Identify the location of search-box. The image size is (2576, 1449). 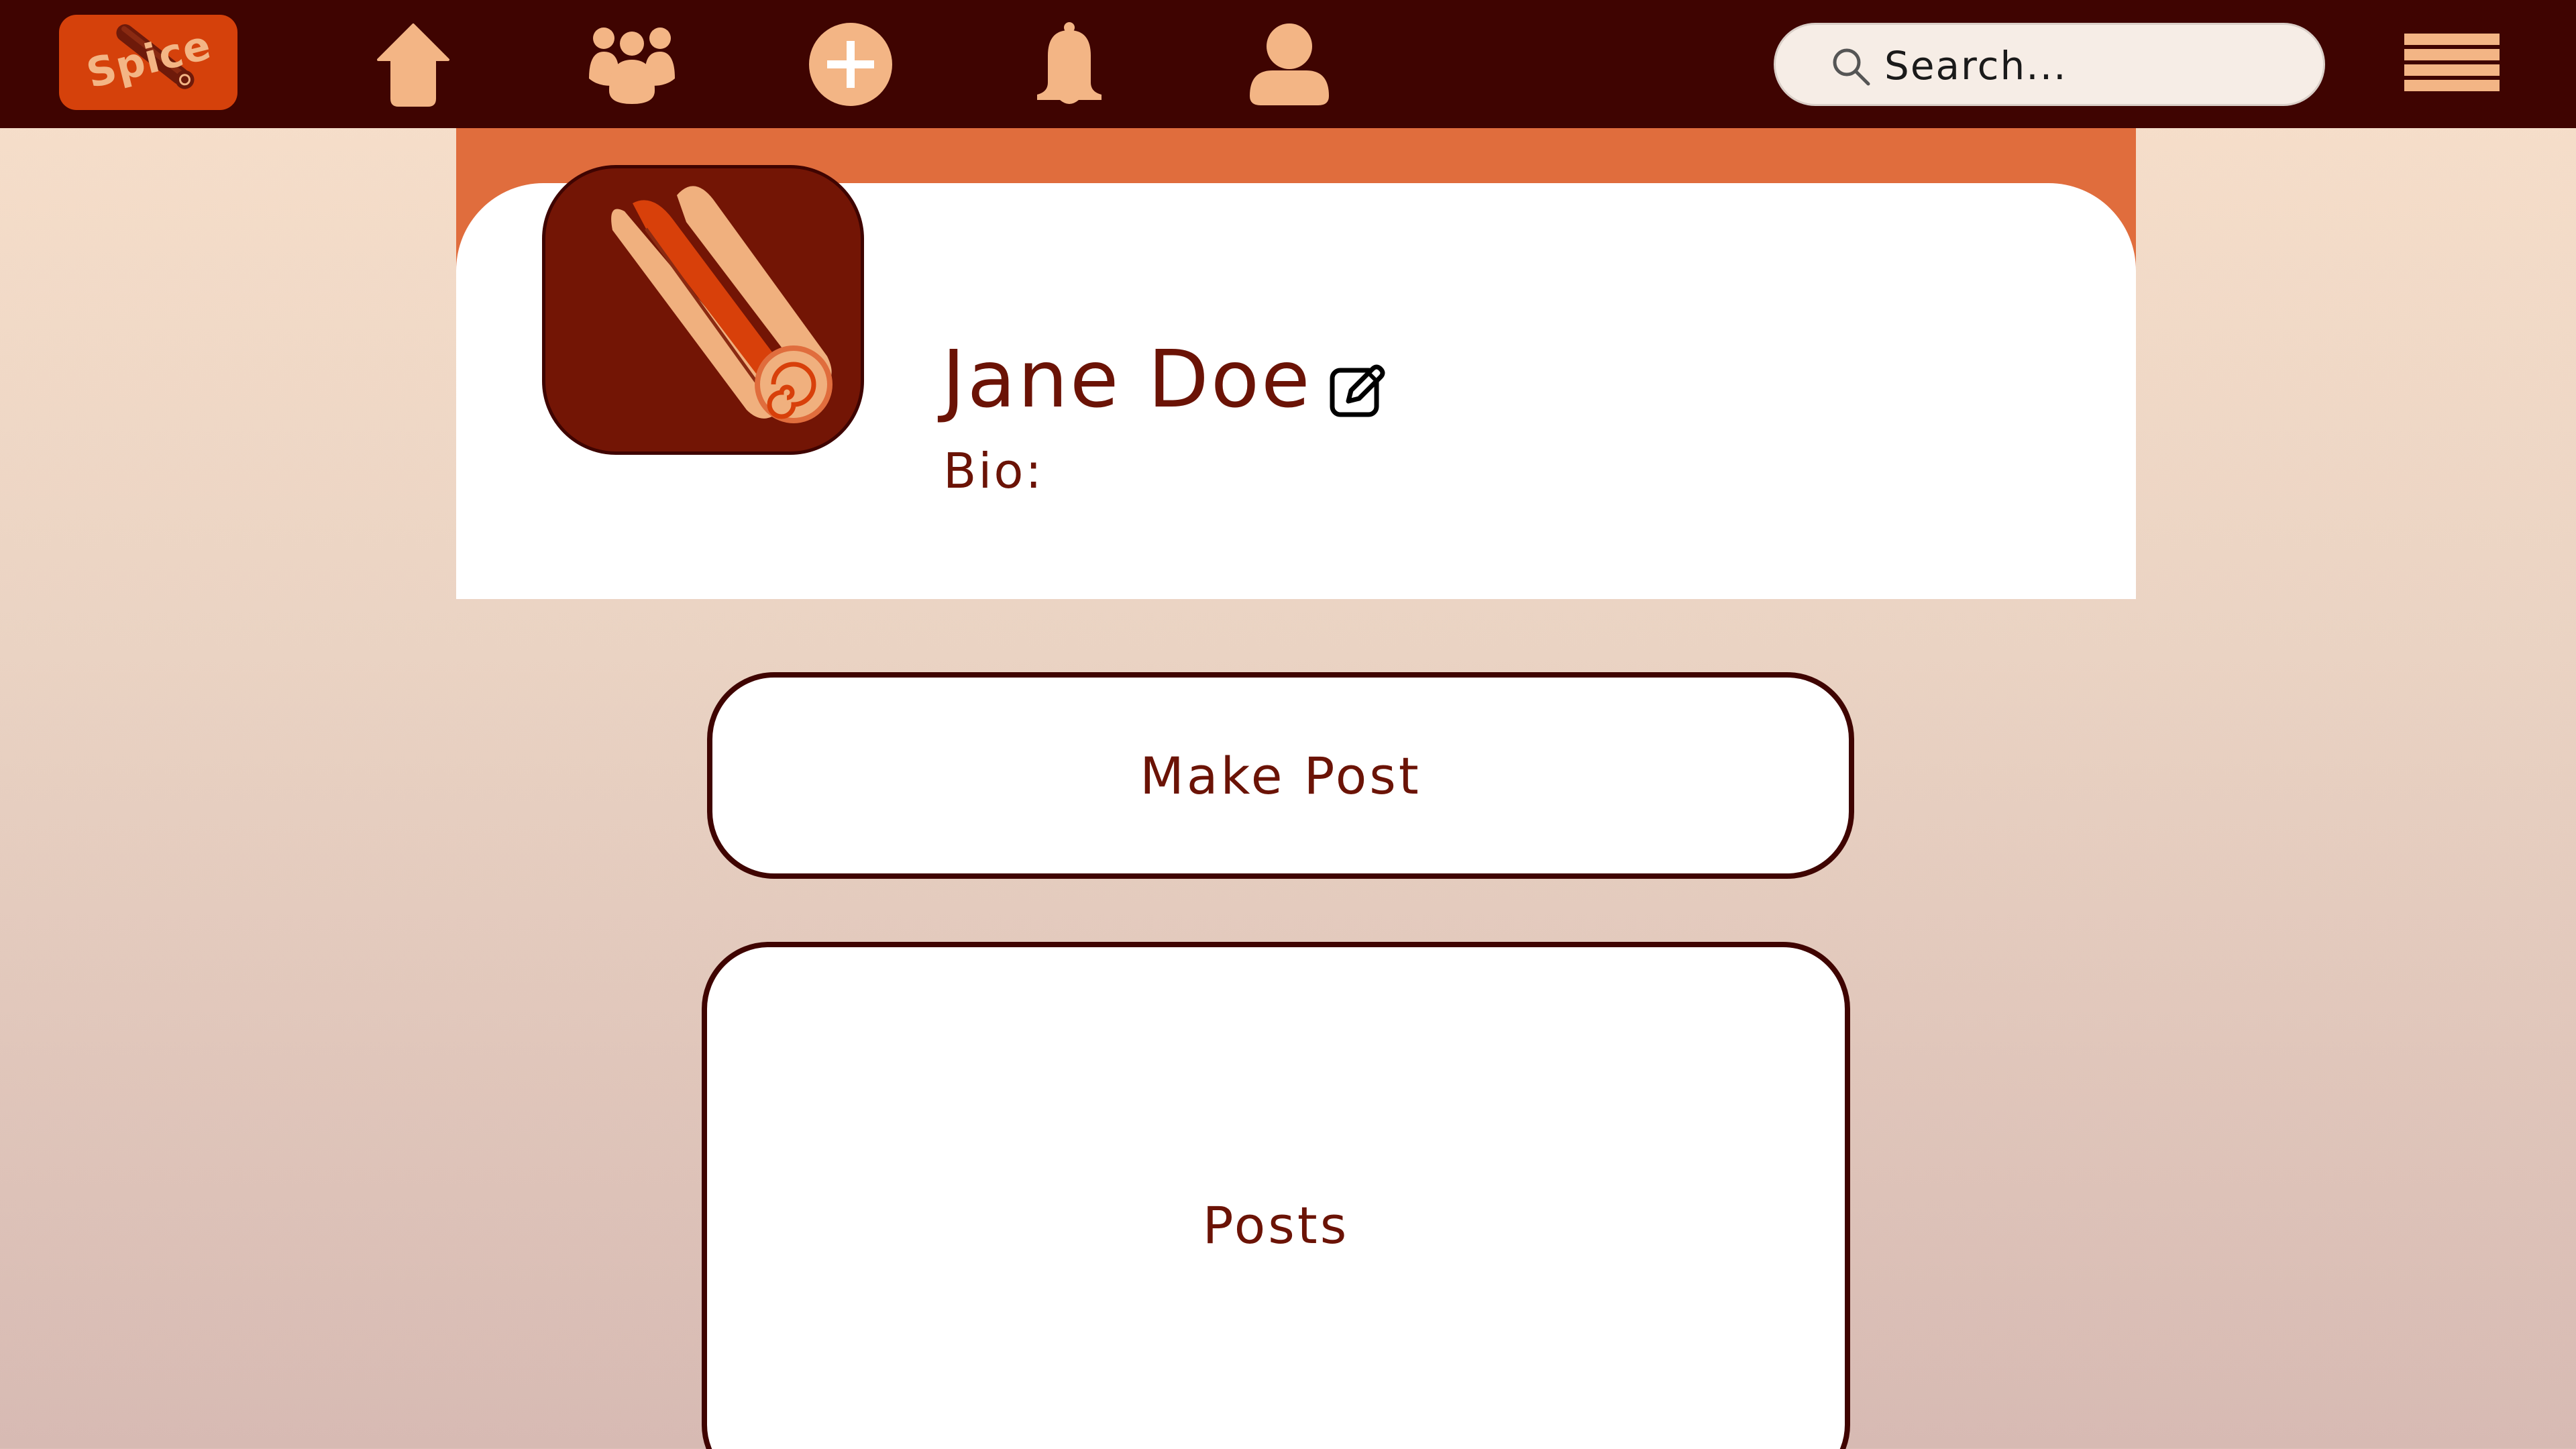
(2049, 64).